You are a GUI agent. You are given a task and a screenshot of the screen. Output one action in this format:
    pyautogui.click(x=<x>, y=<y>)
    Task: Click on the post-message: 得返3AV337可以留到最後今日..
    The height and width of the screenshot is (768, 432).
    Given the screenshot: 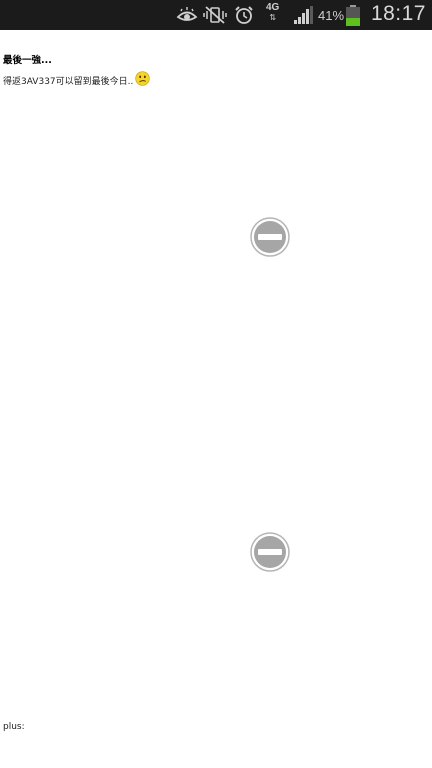 What is the action you would take?
    pyautogui.click(x=77, y=79)
    